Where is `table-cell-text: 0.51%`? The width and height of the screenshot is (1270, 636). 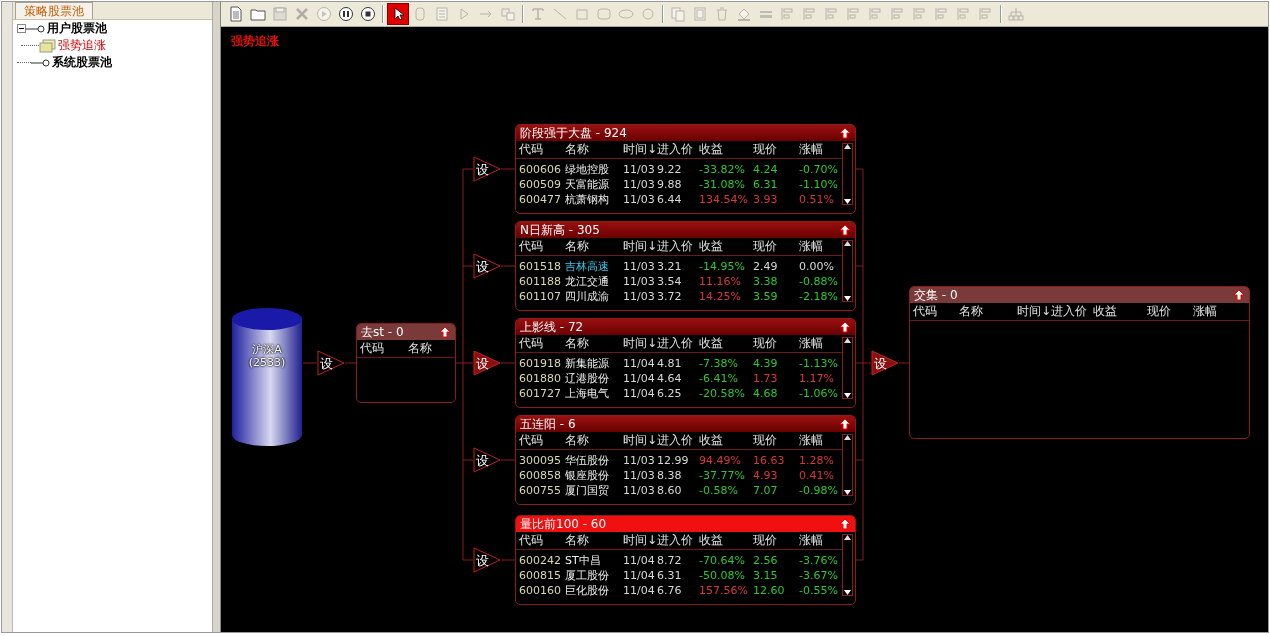
table-cell-text: 0.51% is located at coordinates (817, 199).